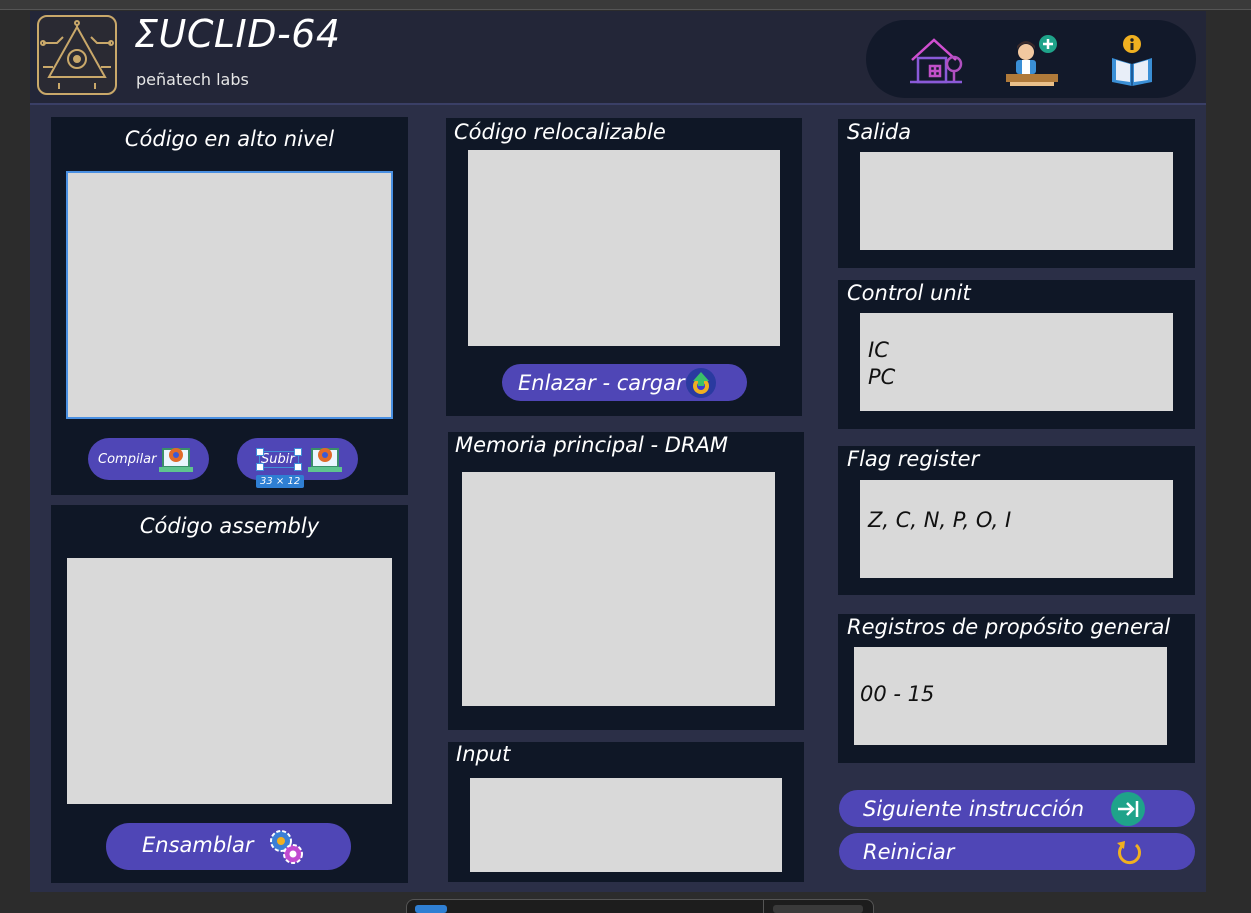 This screenshot has height=913, width=1251. Describe the element at coordinates (1009, 627) in the screenshot. I see `panel-title: Registros de propósito general` at that location.